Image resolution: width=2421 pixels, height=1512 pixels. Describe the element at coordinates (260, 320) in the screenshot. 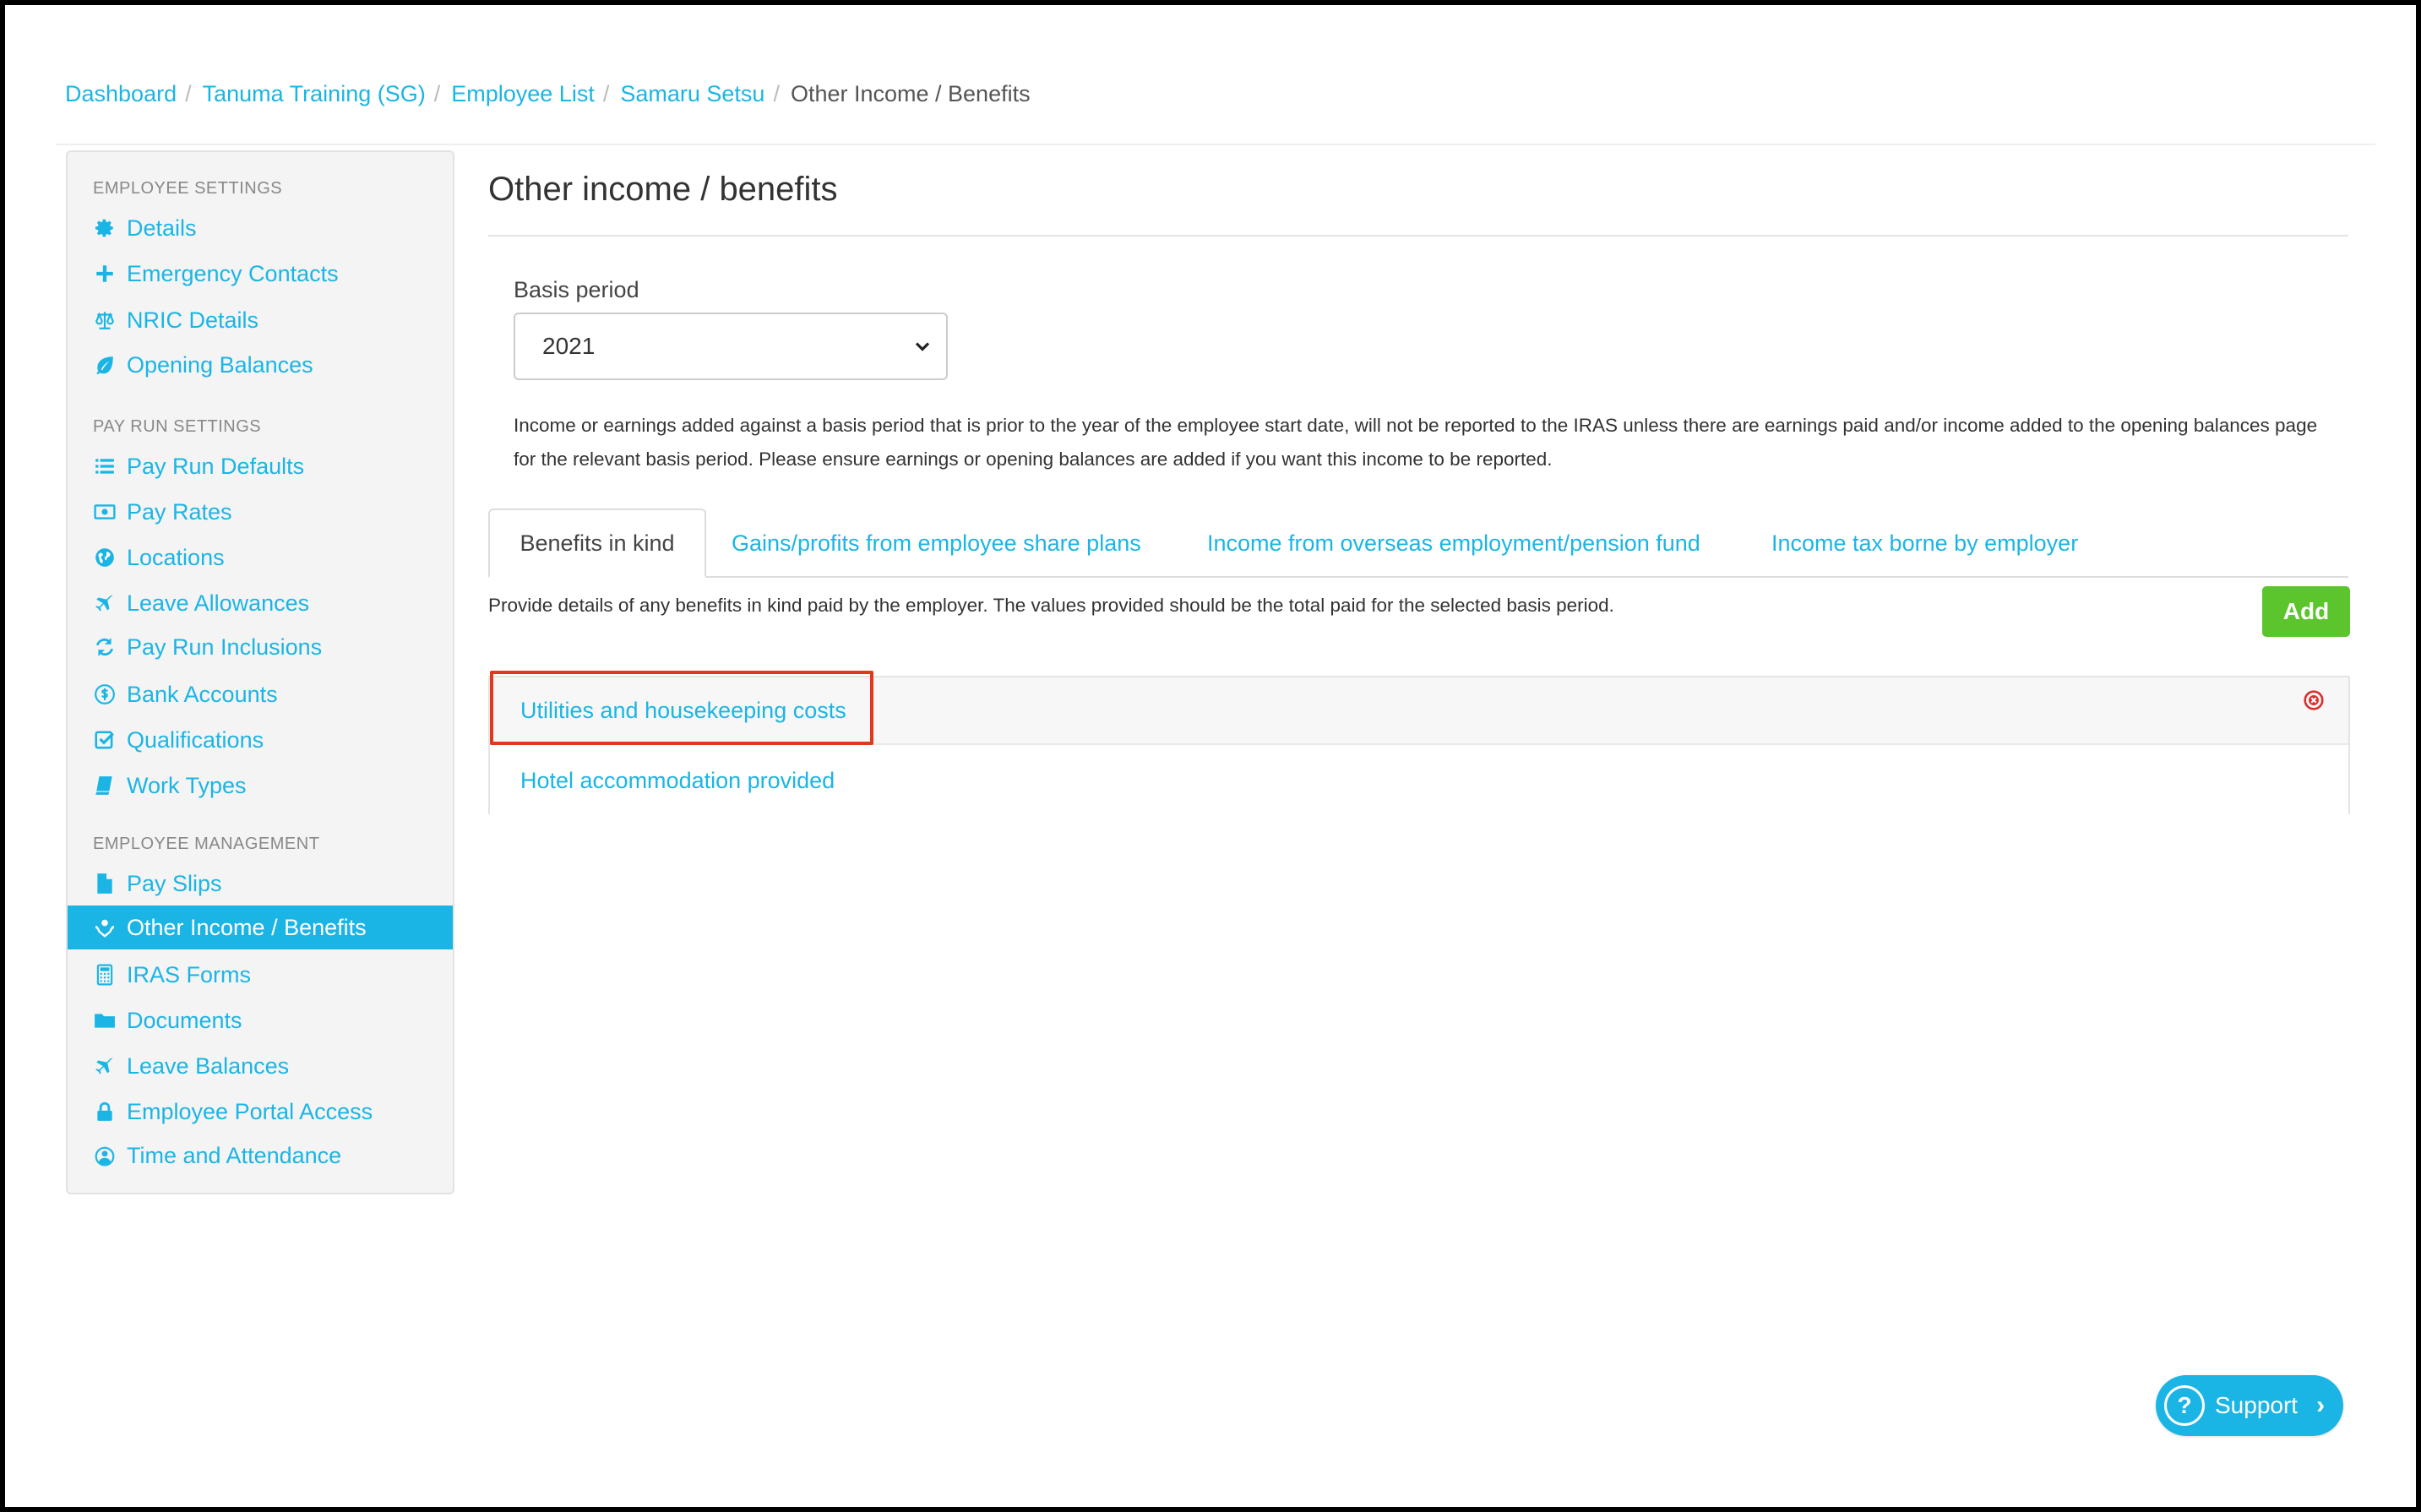

I see `sidebar-item-nric-details: NRIC Details` at that location.